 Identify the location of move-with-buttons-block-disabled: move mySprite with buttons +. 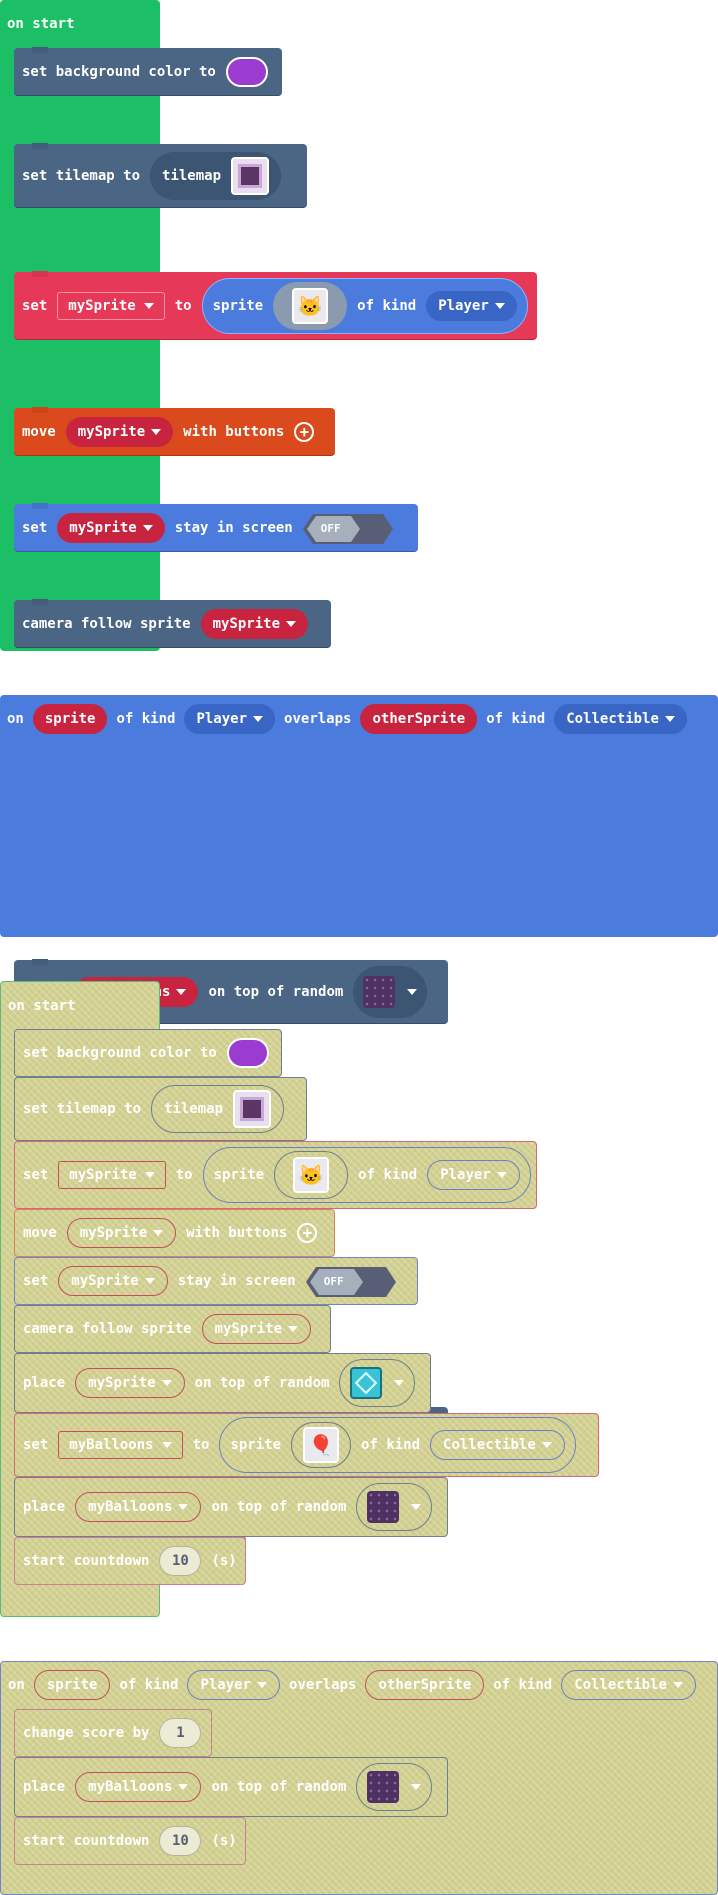
(174, 1233).